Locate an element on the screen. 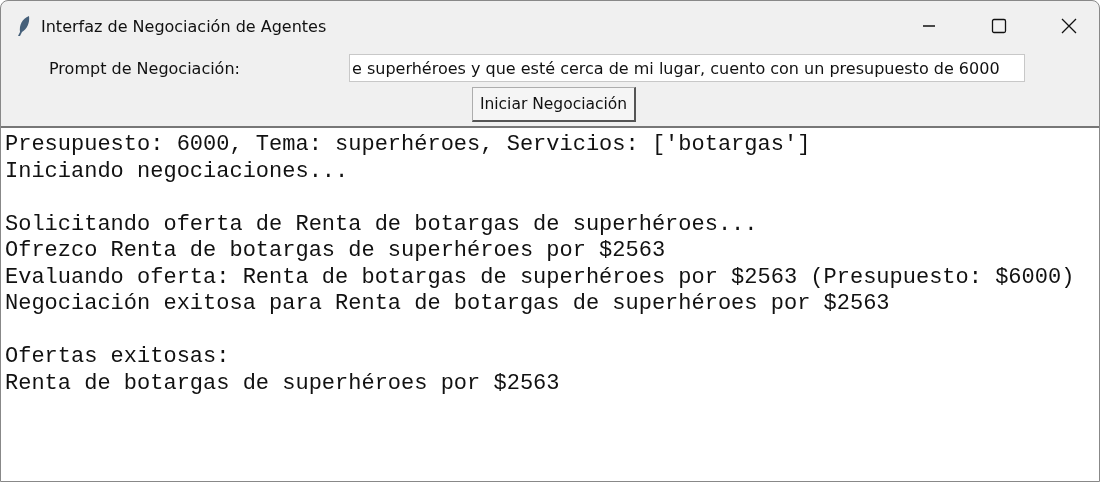  output-line: Ofrezco Renta de botargas de superhéroes por $2563 is located at coordinates (335, 251).